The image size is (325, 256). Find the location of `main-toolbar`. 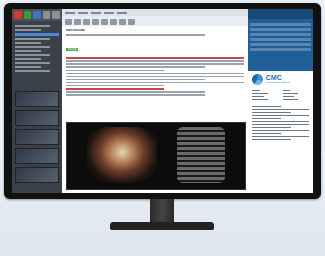

main-toolbar is located at coordinates (37, 15).